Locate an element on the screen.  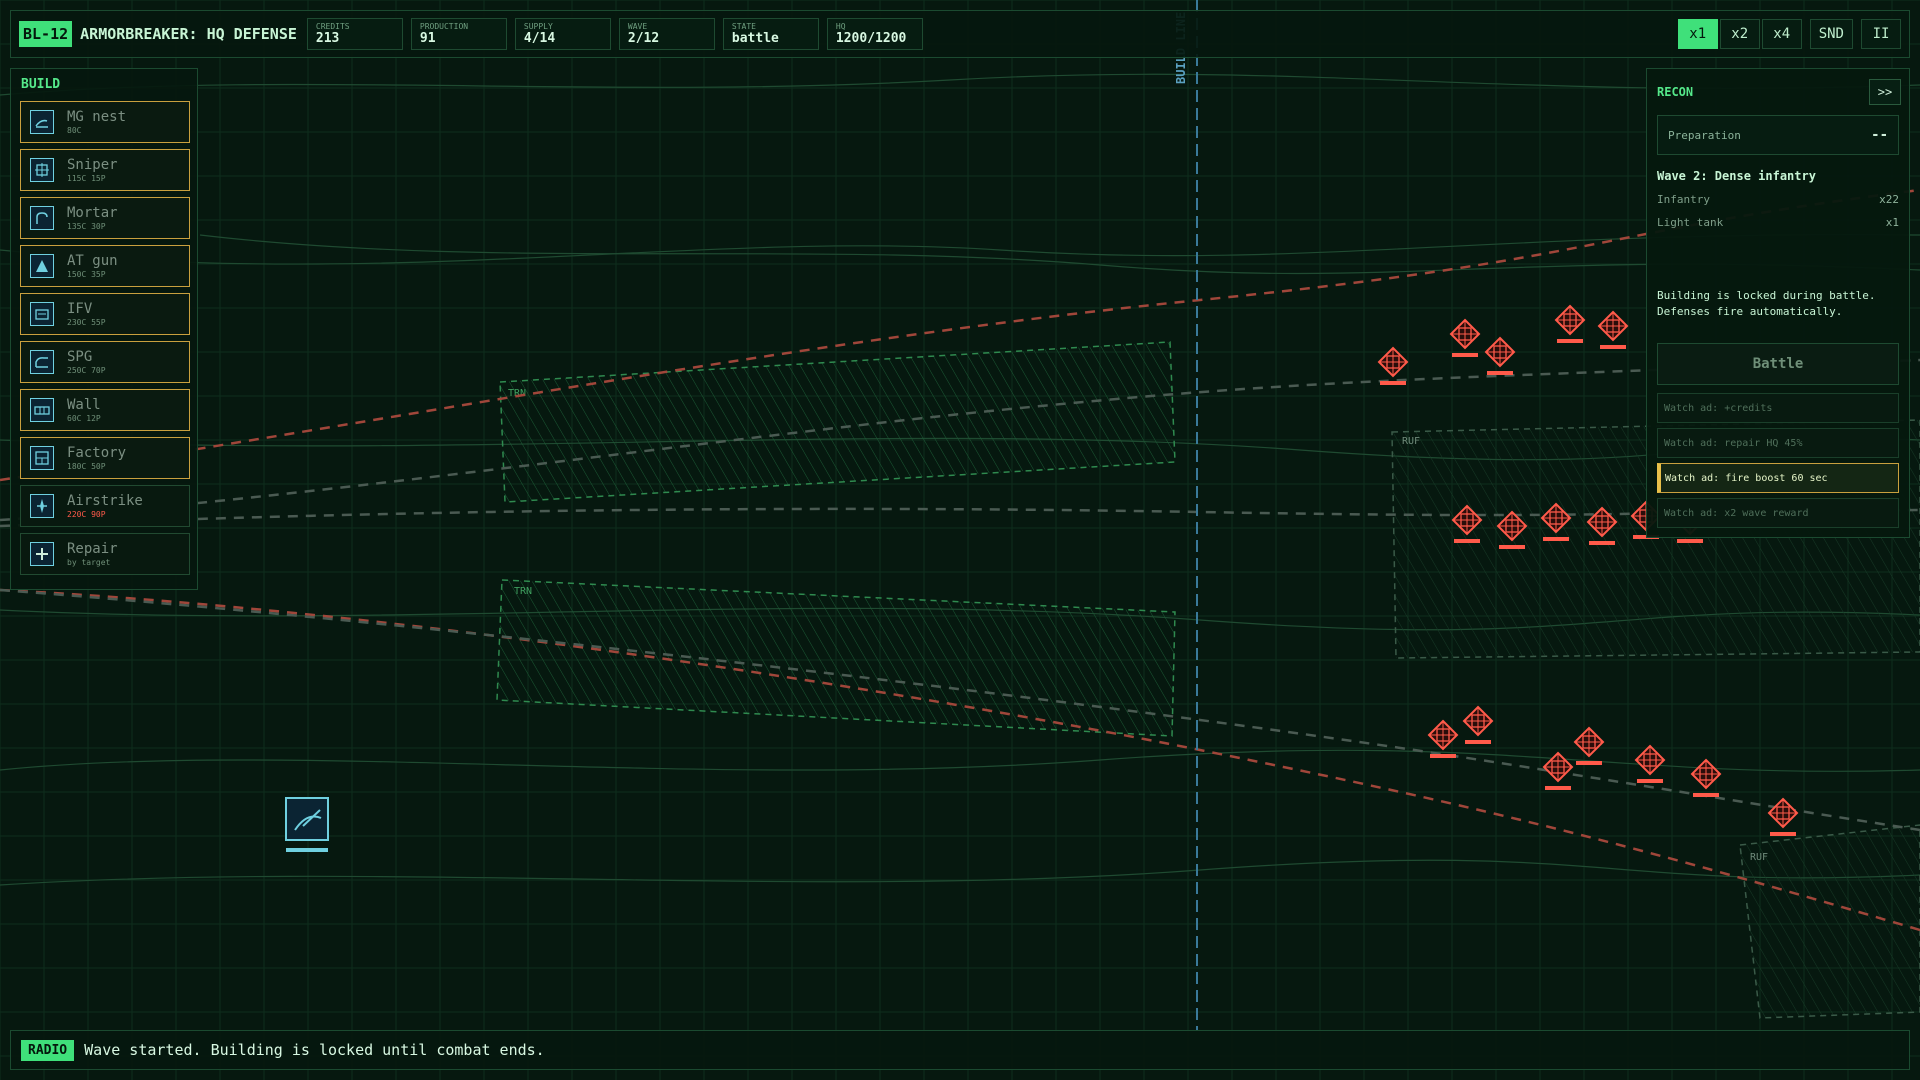
phase-timer-box: Preparation -- is located at coordinates (1778, 135).